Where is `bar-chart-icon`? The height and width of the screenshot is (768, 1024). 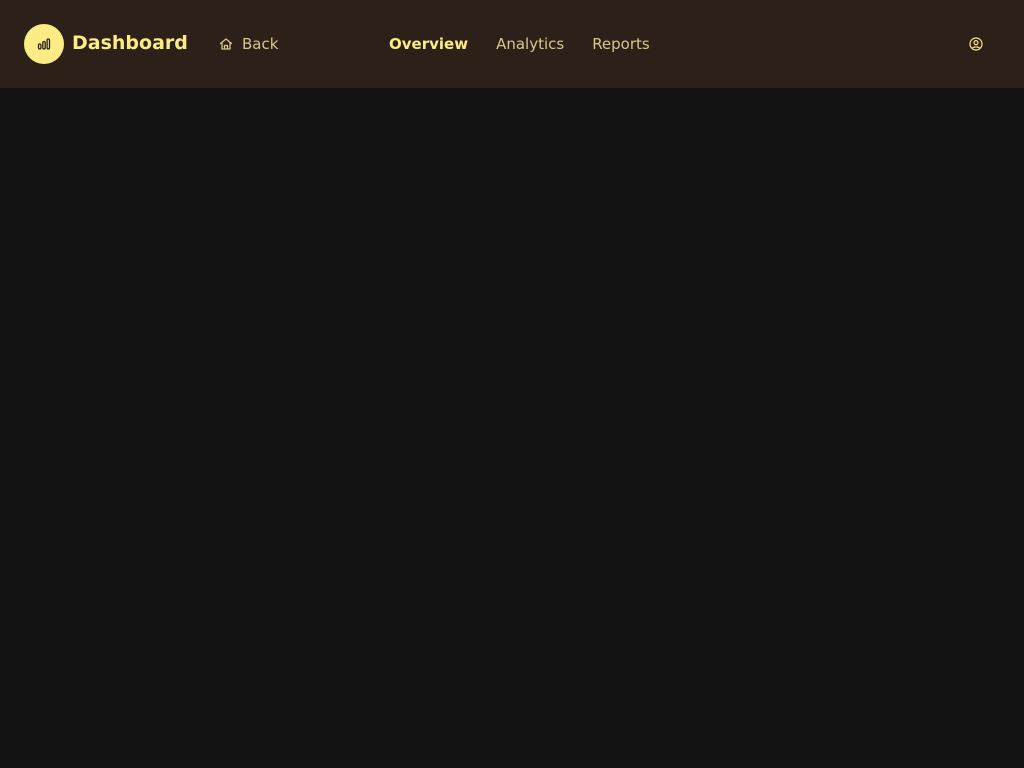 bar-chart-icon is located at coordinates (44, 44).